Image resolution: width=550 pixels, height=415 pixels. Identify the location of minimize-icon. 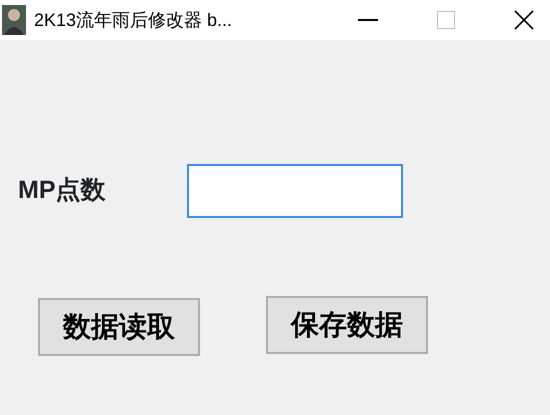
(368, 20).